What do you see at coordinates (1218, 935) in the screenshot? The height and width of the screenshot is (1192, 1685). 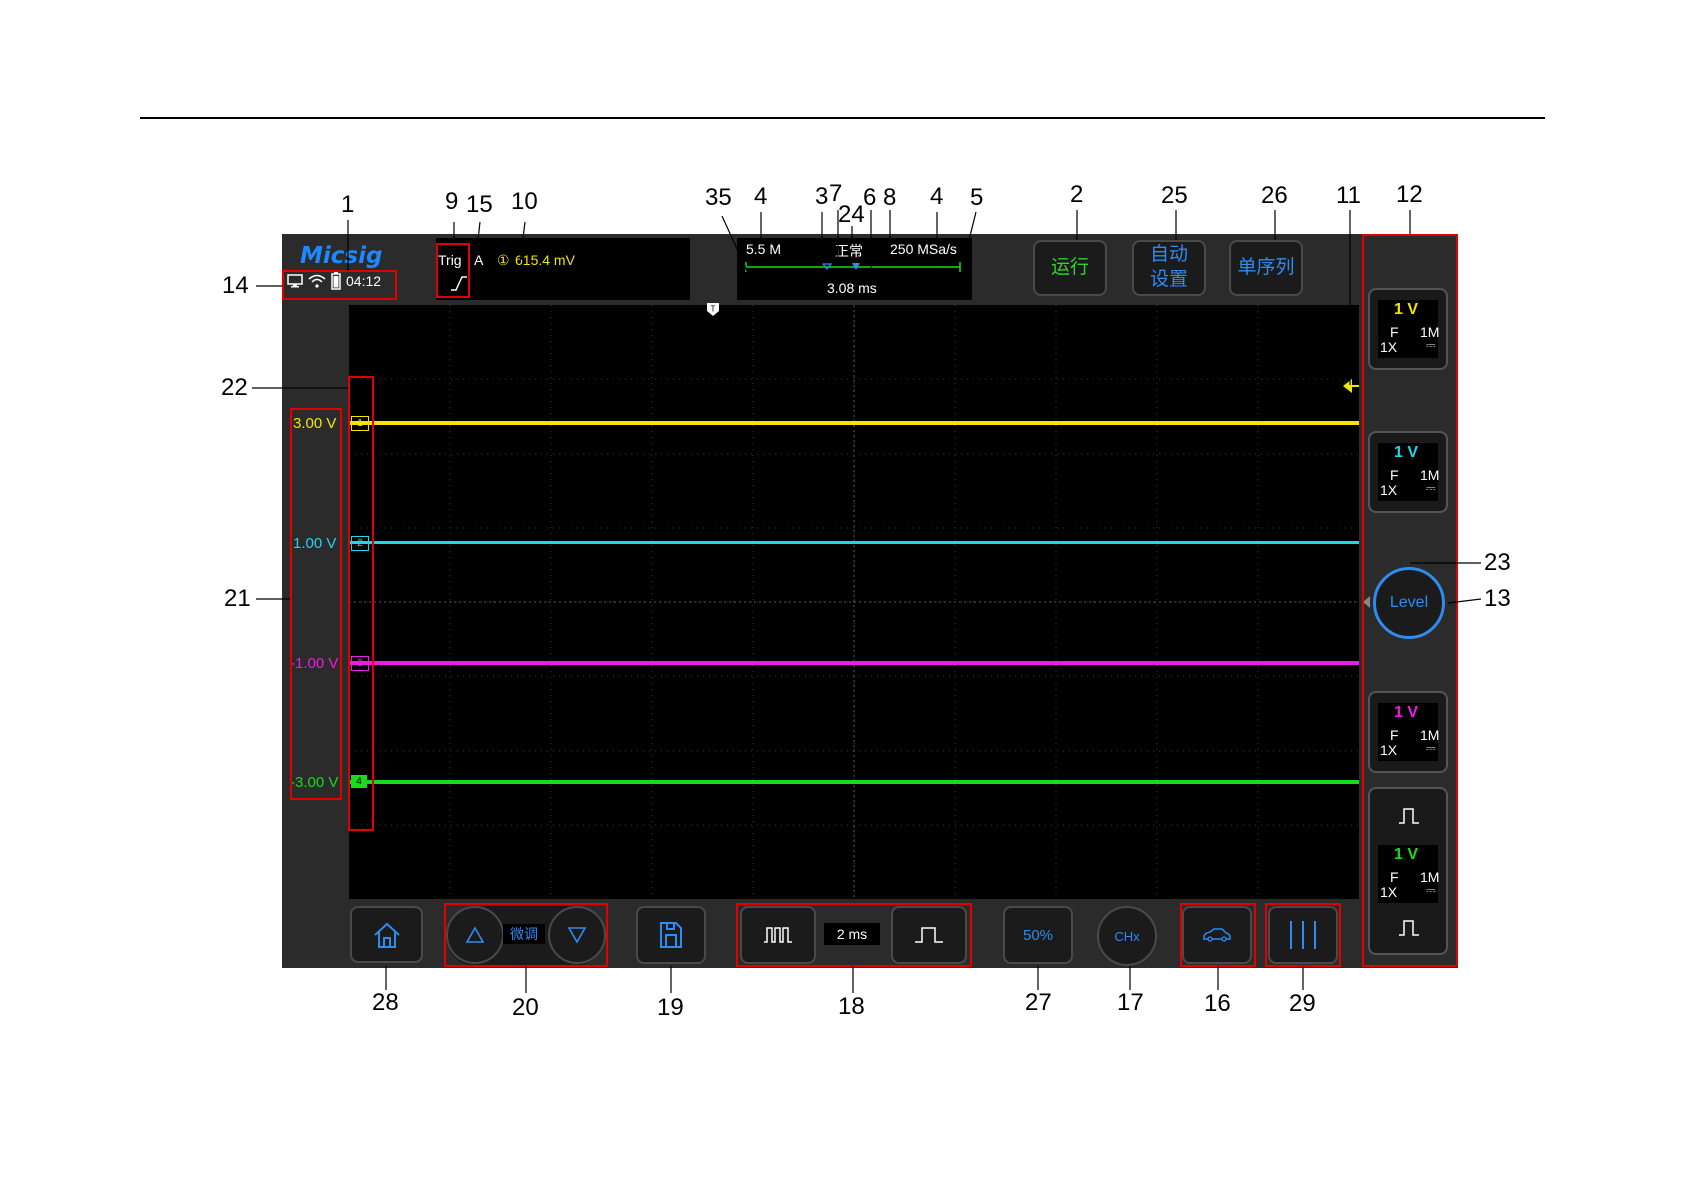 I see `callout-box-auto` at bounding box center [1218, 935].